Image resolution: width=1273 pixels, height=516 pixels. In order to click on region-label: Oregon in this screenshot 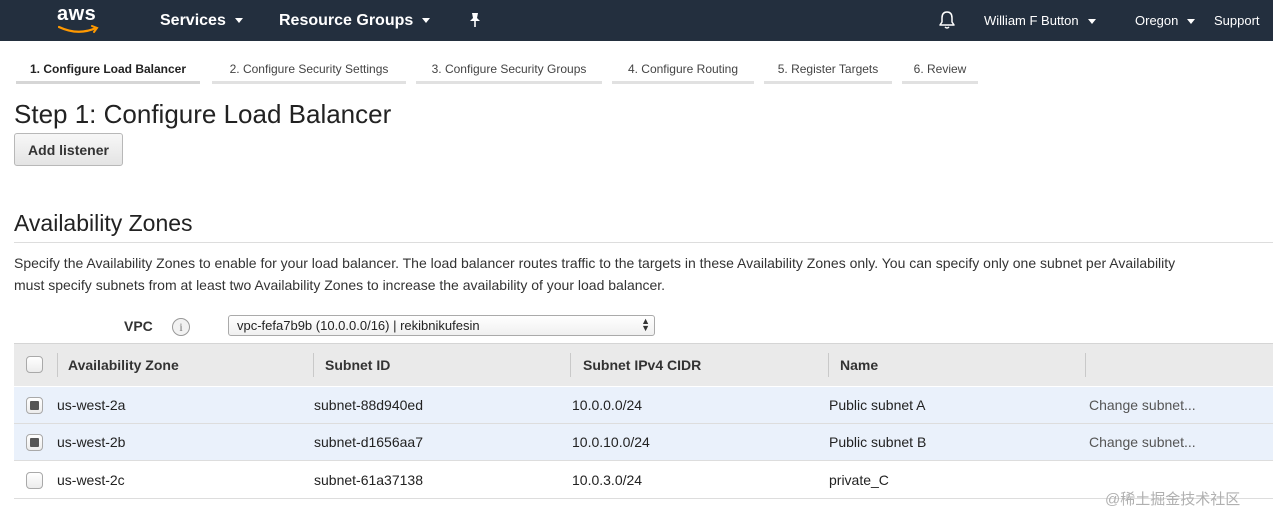, I will do `click(1157, 20)`.